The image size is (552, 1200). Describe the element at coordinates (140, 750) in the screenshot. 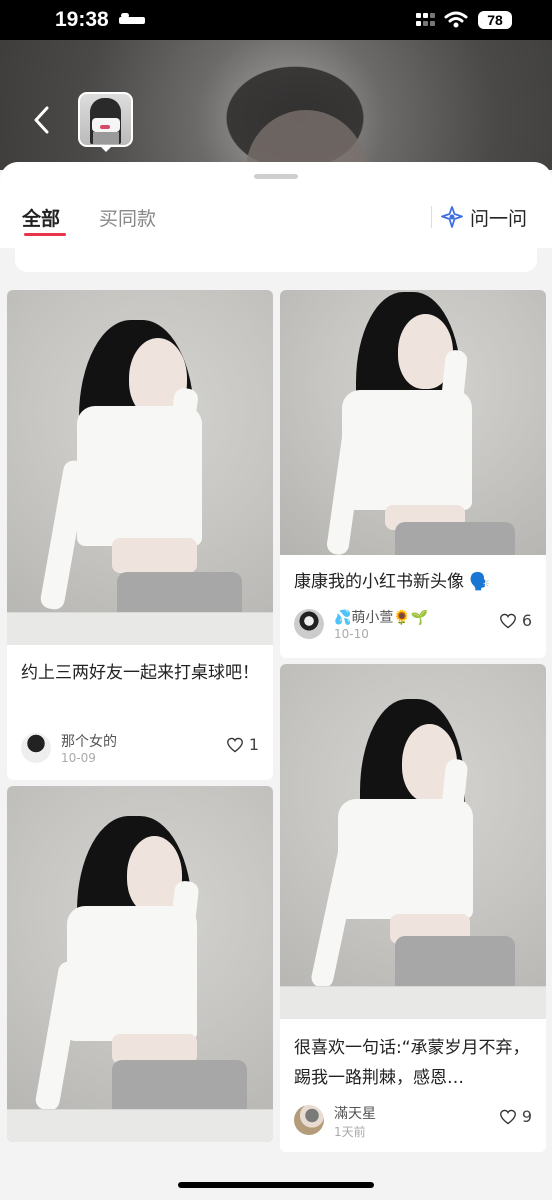

I see `post-meta: 那个女的 10-09 1` at that location.